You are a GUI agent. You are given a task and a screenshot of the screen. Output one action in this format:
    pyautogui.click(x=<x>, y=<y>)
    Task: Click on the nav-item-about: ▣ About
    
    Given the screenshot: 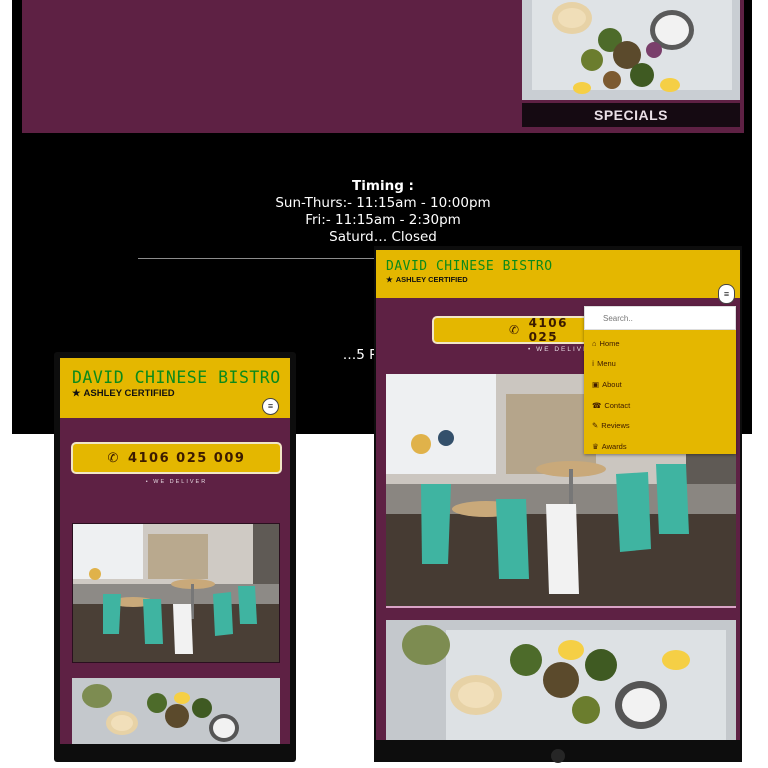 What is the action you would take?
    pyautogui.click(x=607, y=384)
    